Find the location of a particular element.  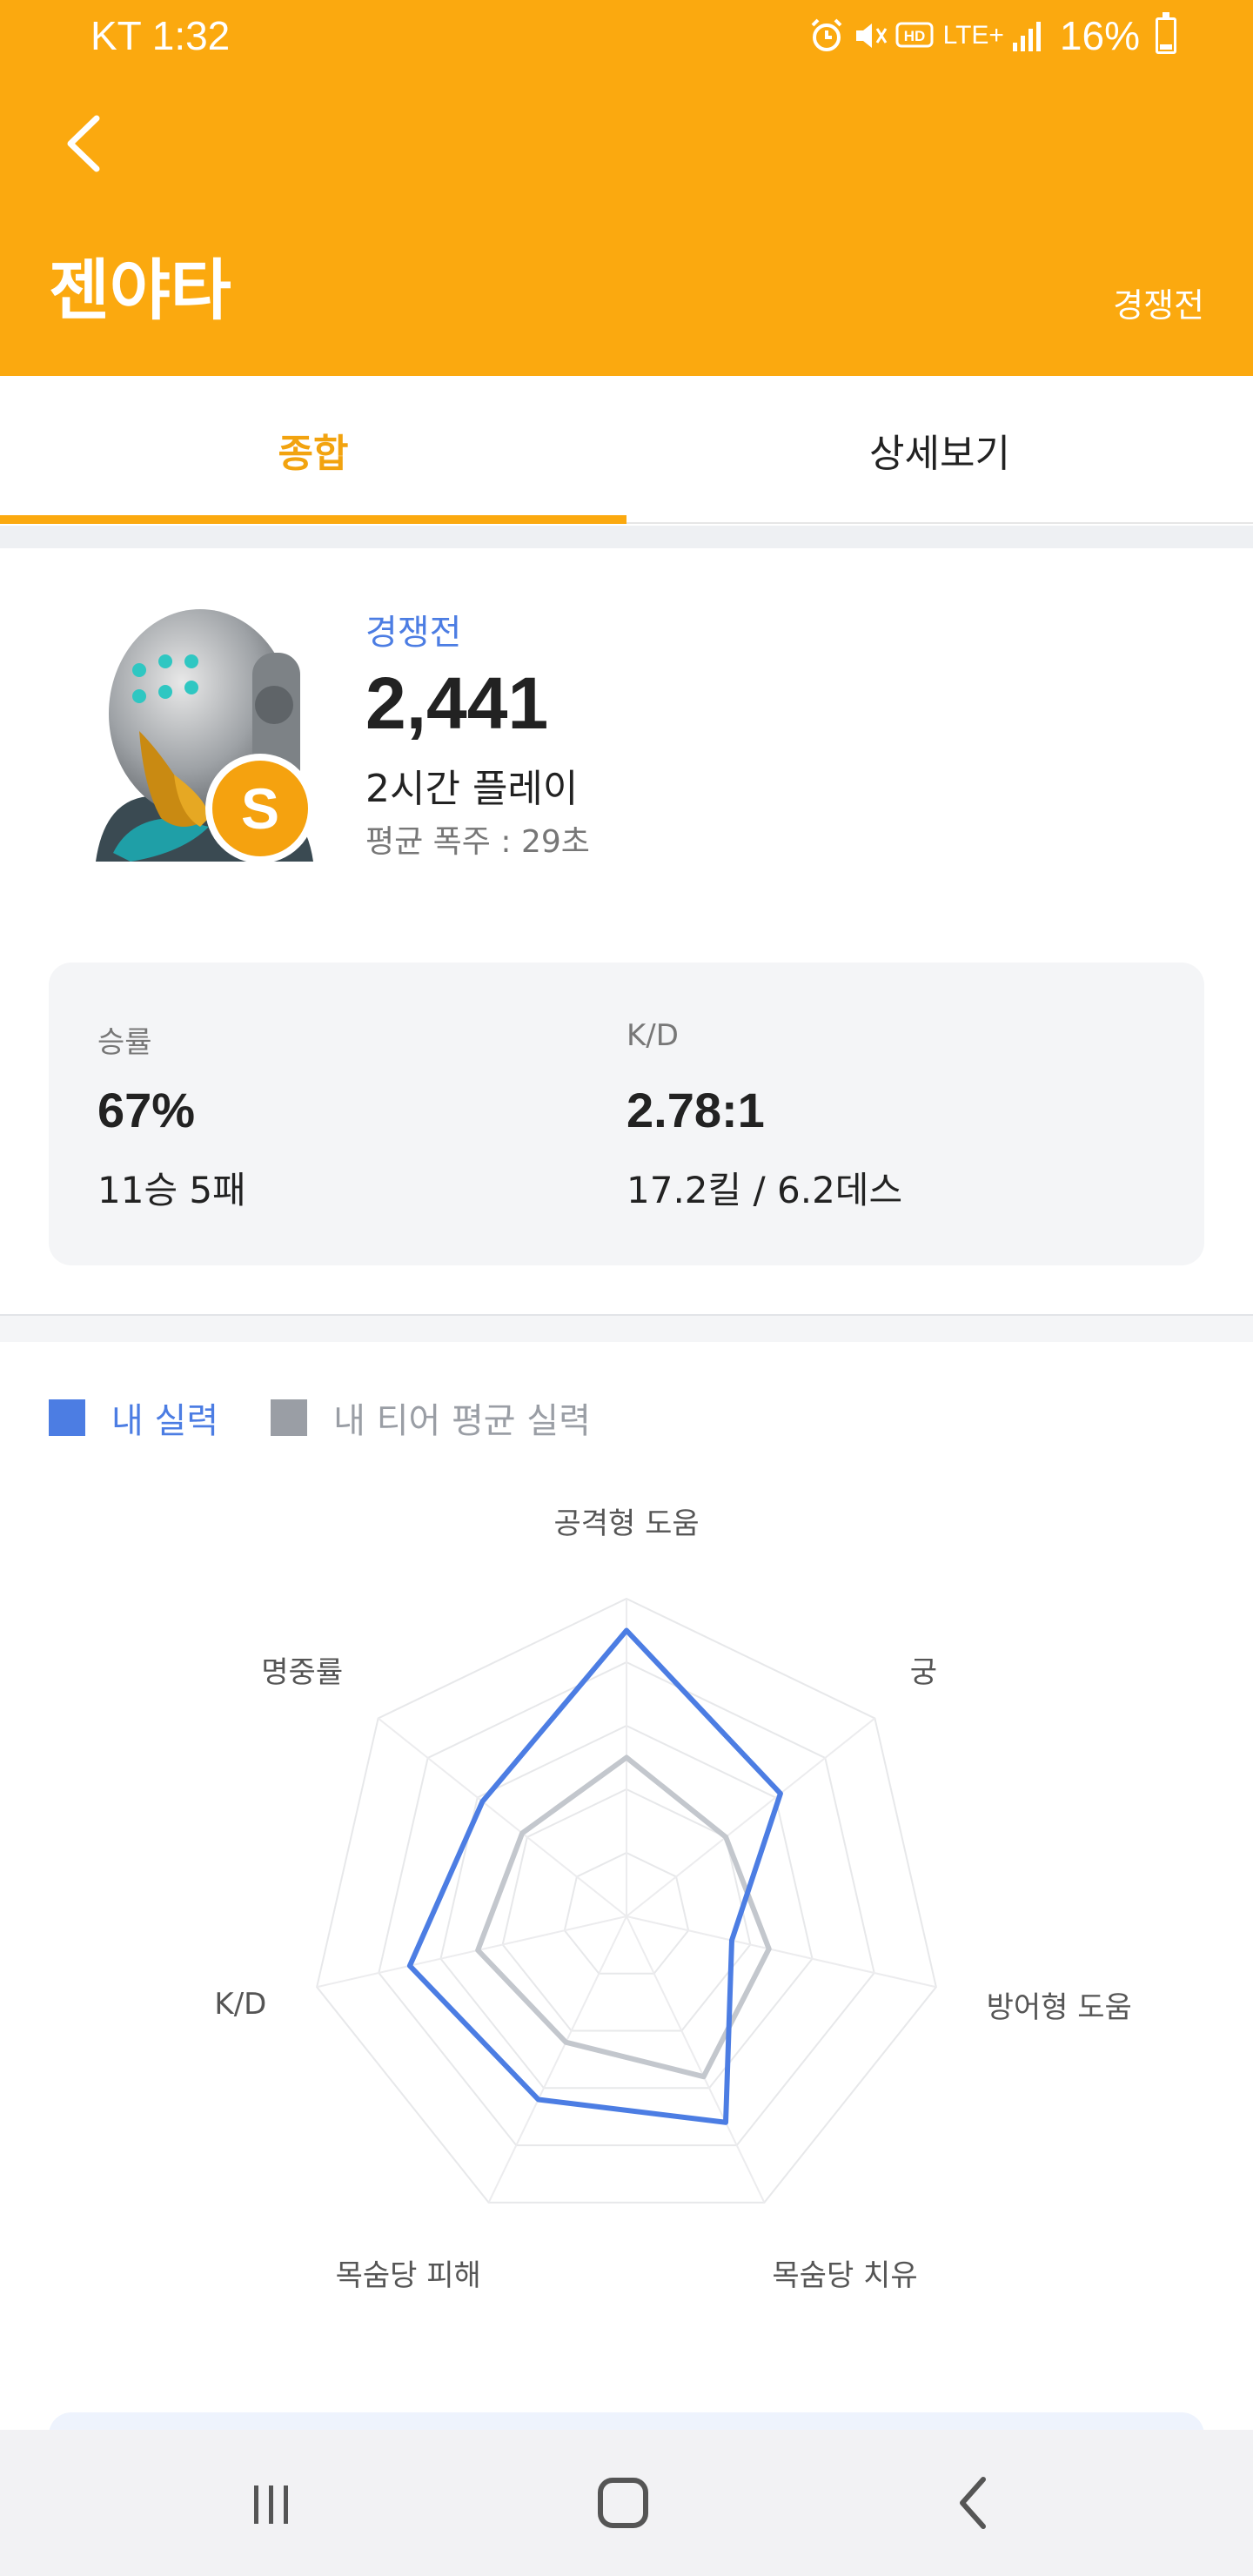

radar-axis-label: 목숨당 피해 is located at coordinates (408, 2276).